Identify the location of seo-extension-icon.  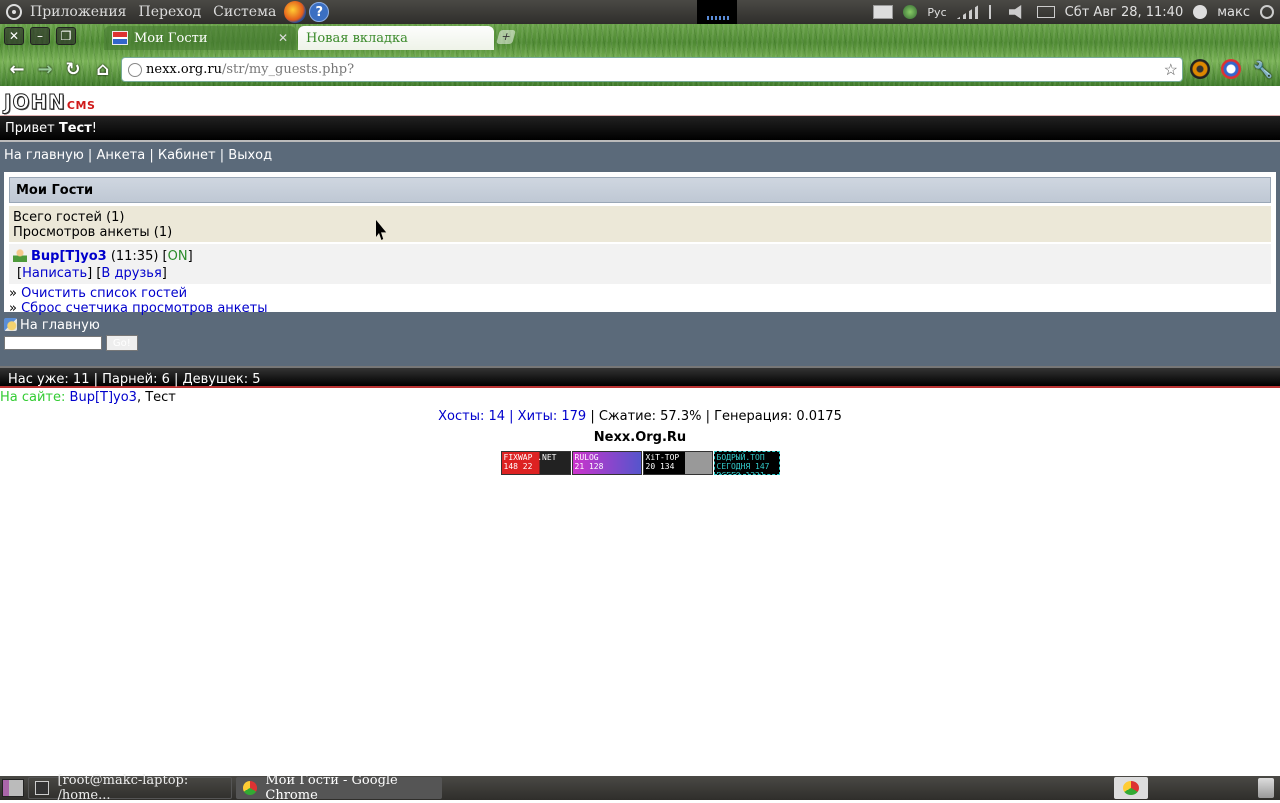
(1231, 69).